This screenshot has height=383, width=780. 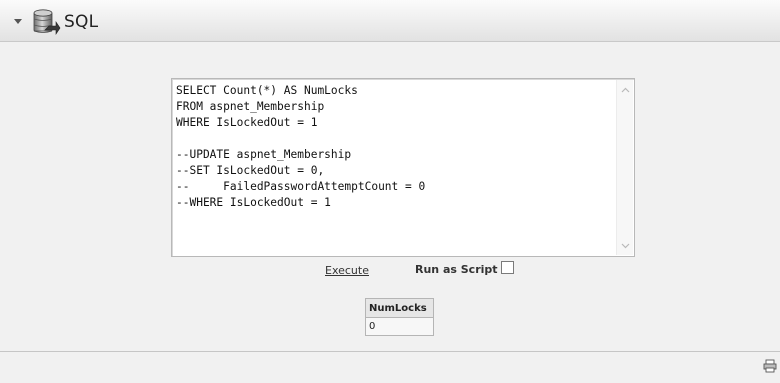 I want to click on execute-link: Execute, so click(x=347, y=270).